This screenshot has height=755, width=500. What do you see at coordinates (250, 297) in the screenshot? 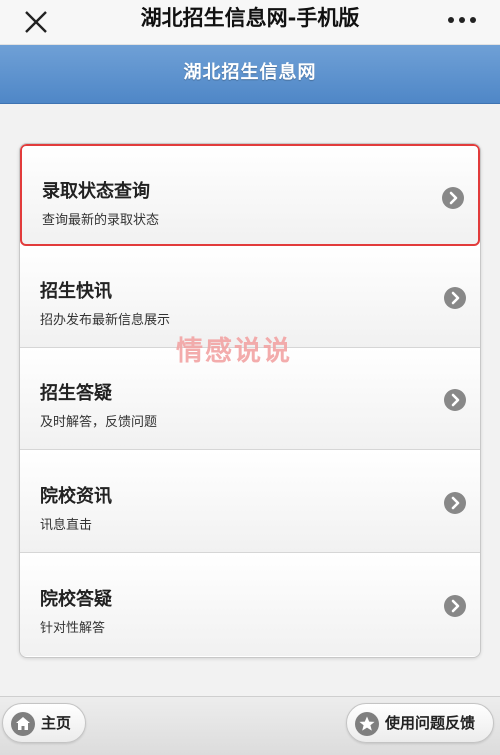
I see `menu-item-enrollment-news: 招生快讯 招办发布最新信息展示` at bounding box center [250, 297].